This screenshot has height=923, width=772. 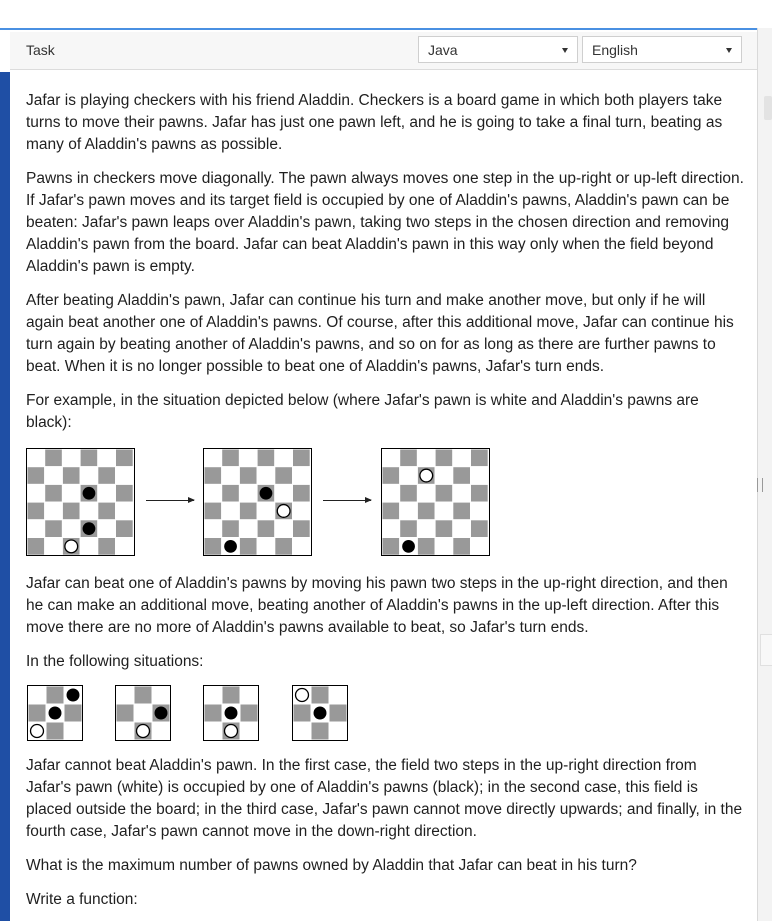 I want to click on situations-figure, so click(x=386, y=714).